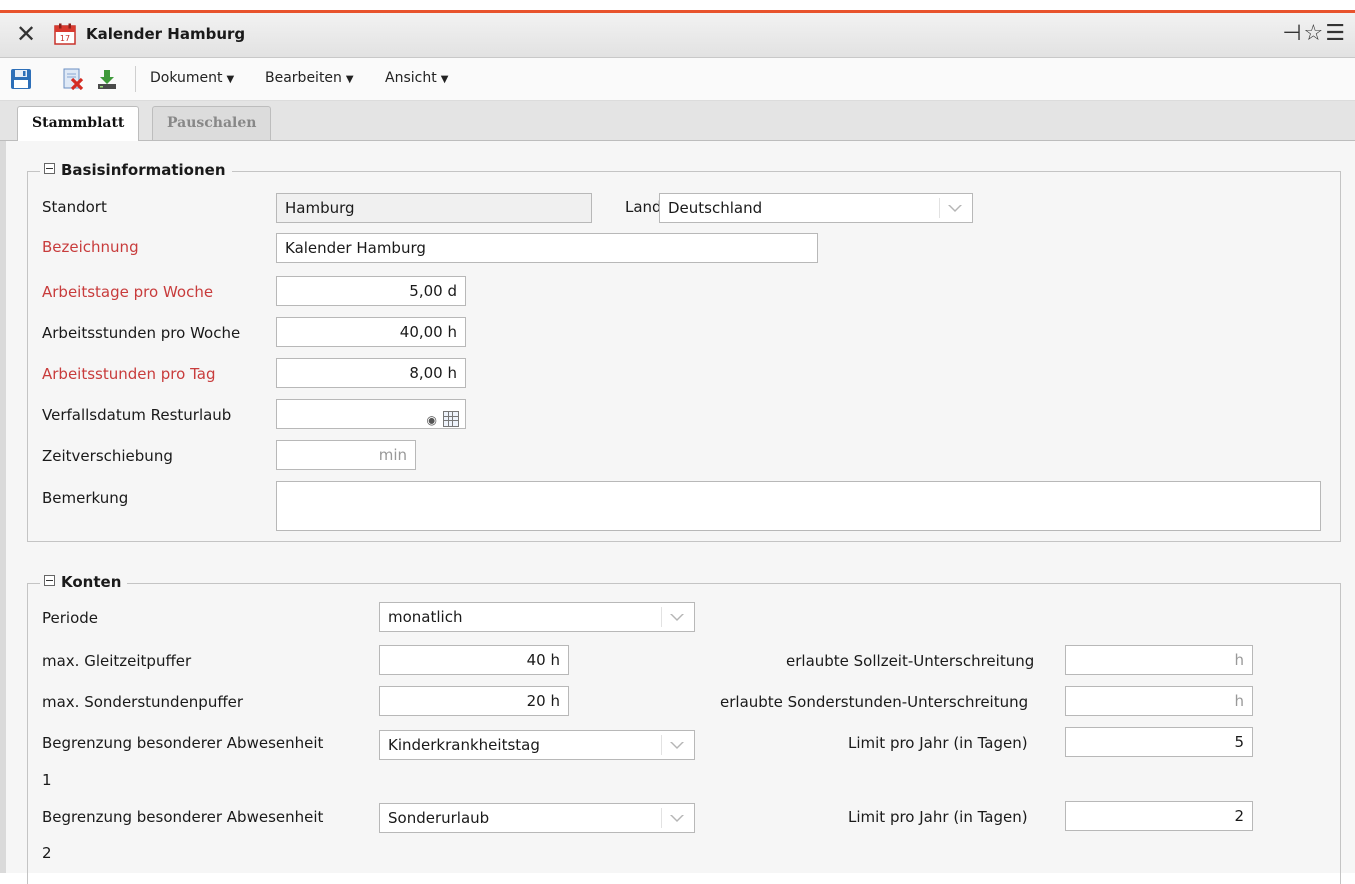  I want to click on zeitverschiebung-unit: min, so click(392, 455).